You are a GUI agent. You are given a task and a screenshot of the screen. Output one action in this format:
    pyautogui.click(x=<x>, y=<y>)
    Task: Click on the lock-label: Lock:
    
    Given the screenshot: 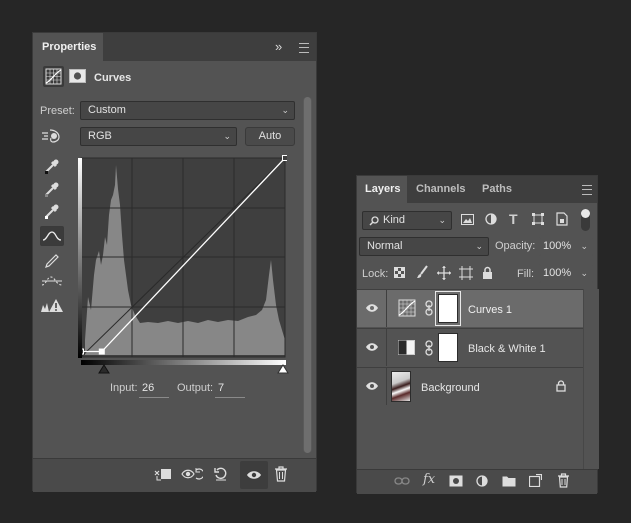 What is the action you would take?
    pyautogui.click(x=375, y=274)
    